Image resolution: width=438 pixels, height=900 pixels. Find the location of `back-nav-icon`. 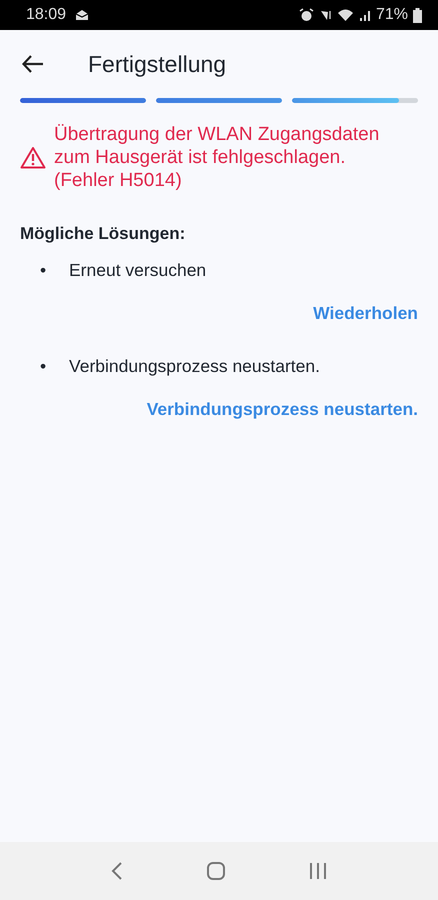

back-nav-icon is located at coordinates (117, 871).